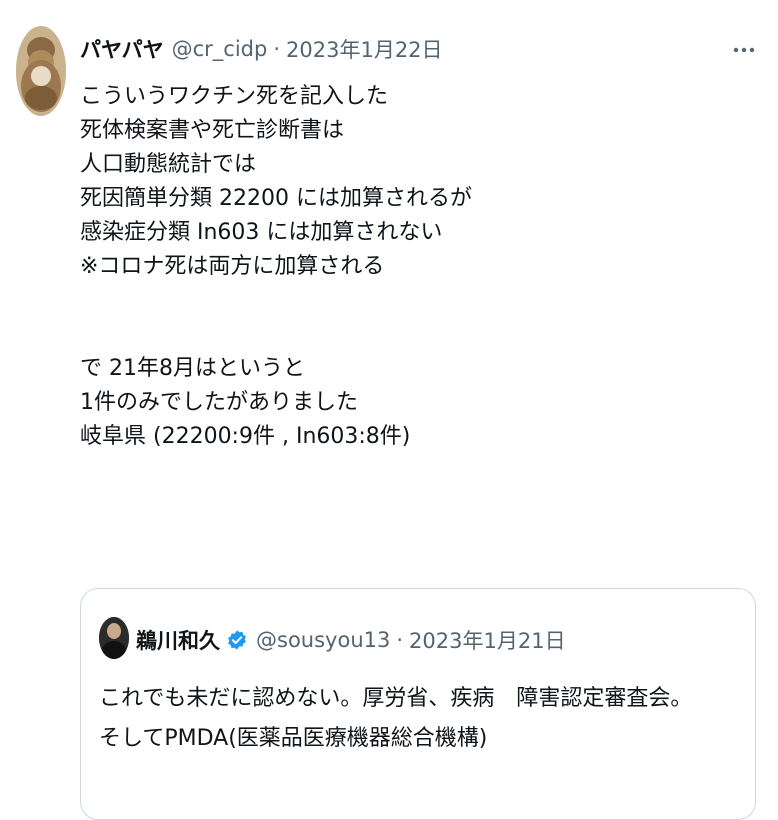 Image resolution: width=778 pixels, height=820 pixels. I want to click on tweet-text-line: 人口動態統計では, so click(168, 164).